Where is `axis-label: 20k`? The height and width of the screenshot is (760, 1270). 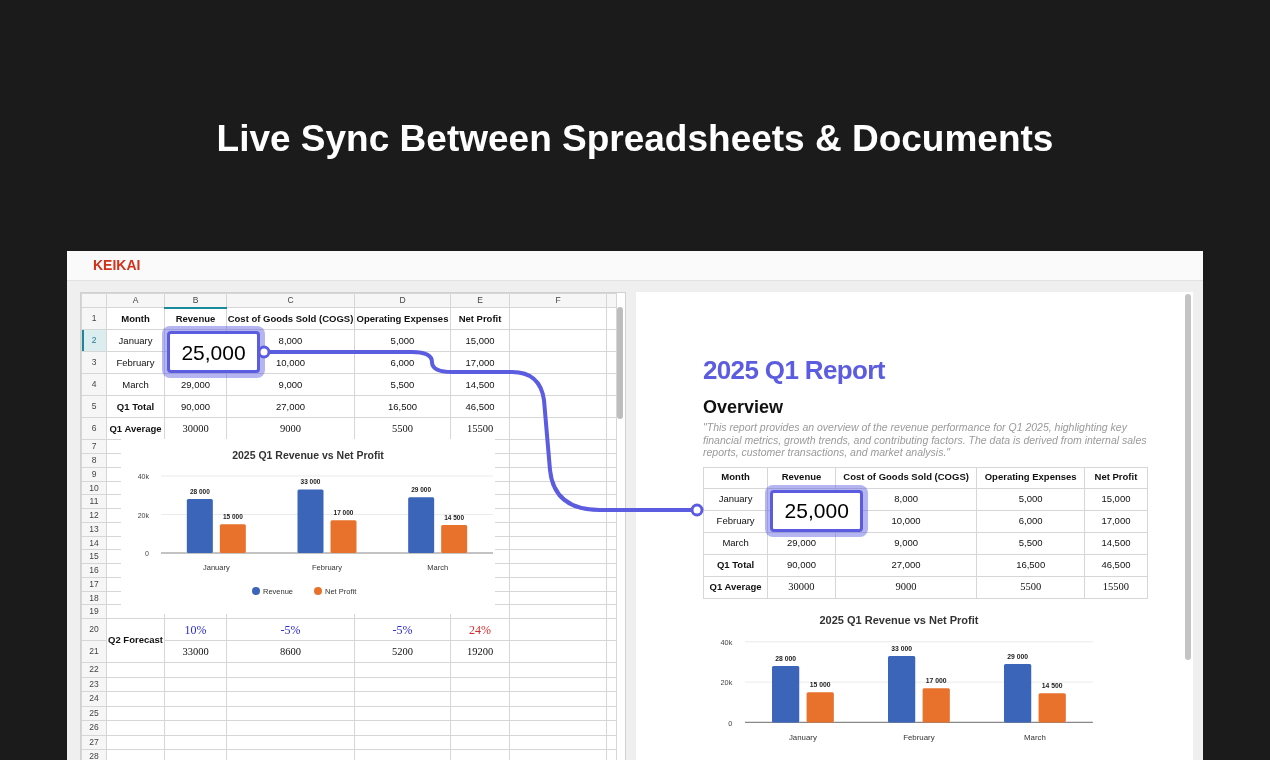
axis-label: 20k is located at coordinates (726, 682).